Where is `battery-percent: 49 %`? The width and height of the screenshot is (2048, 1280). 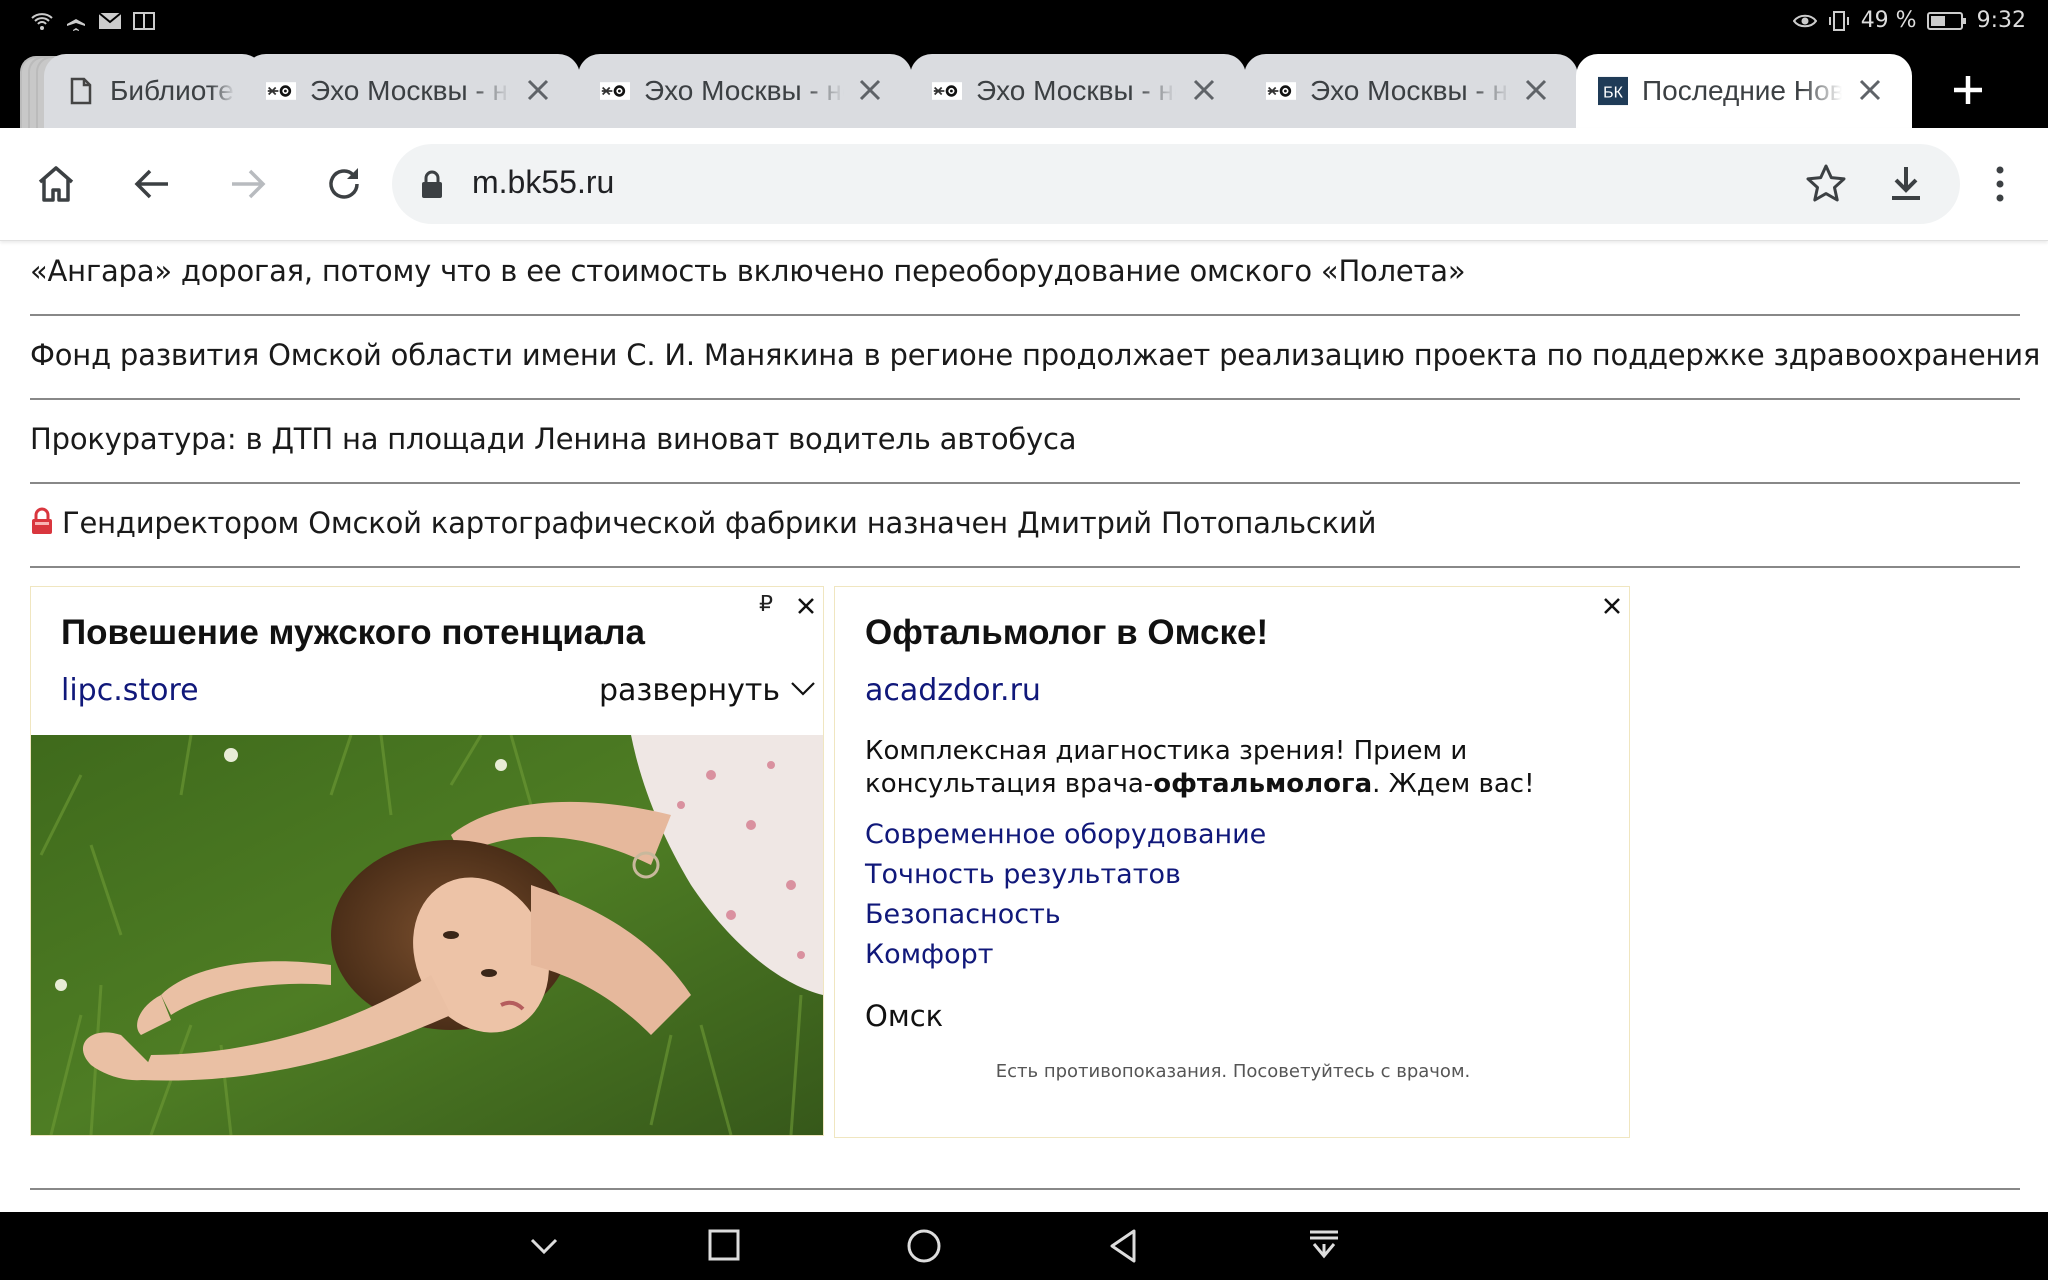
battery-percent: 49 % is located at coordinates (1888, 20).